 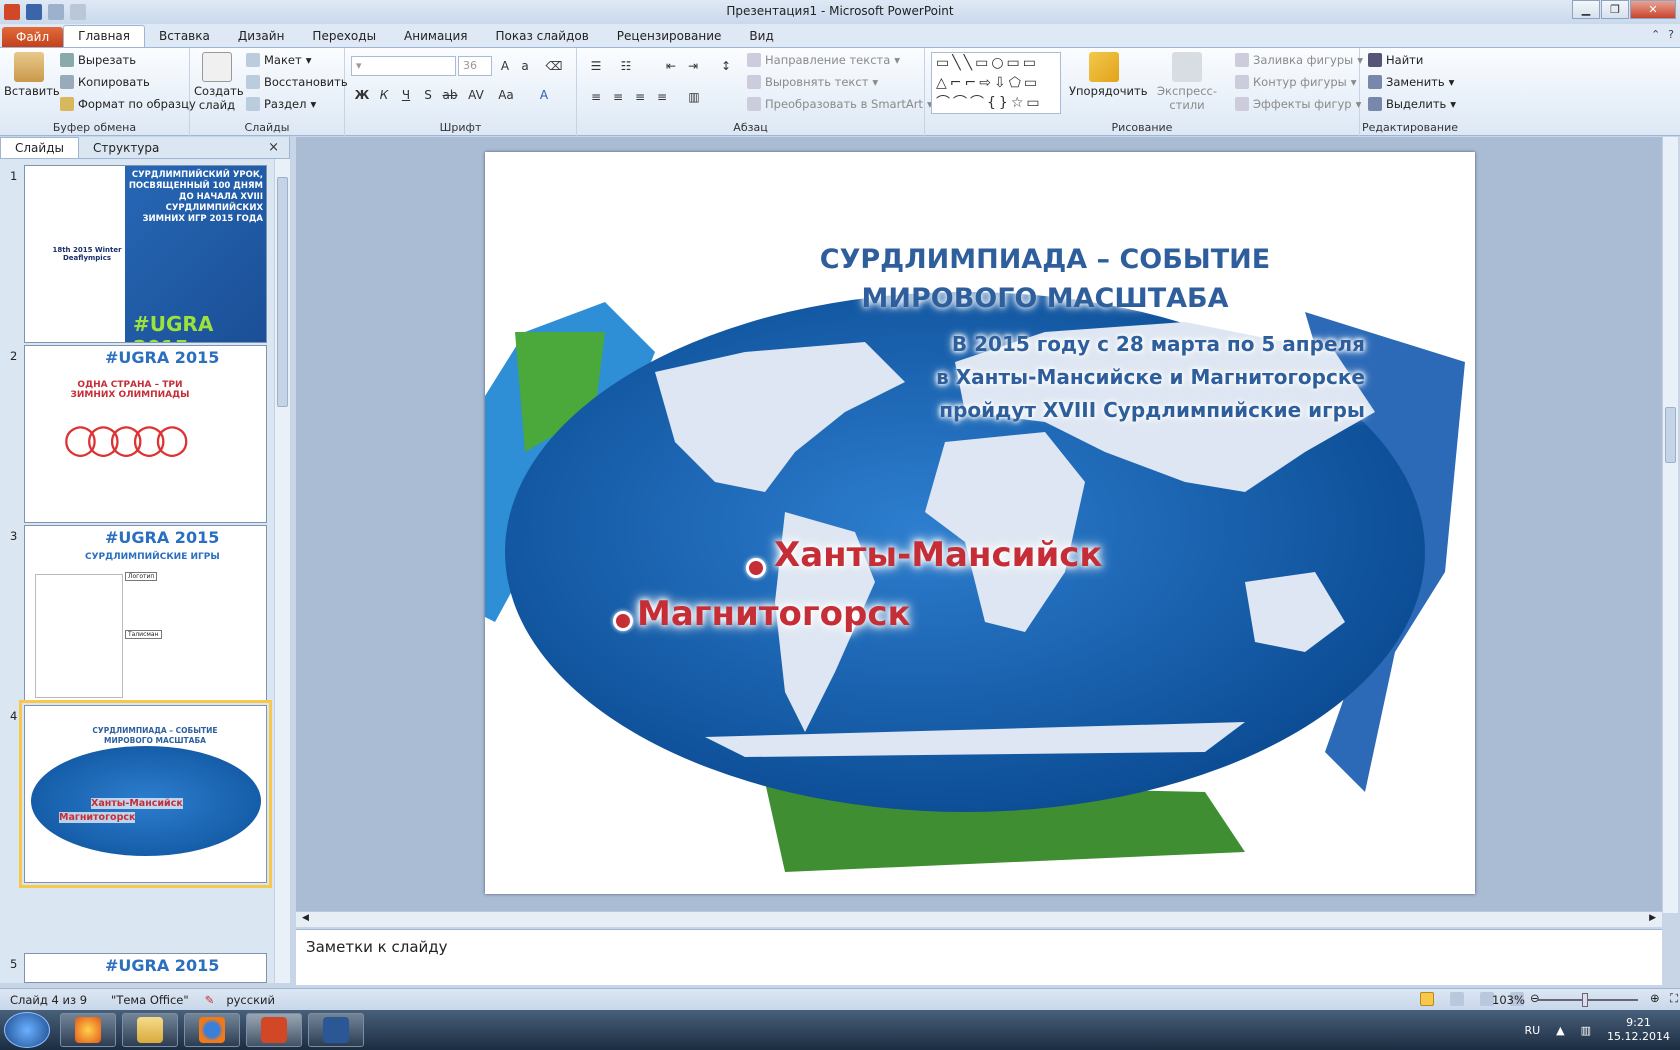 What do you see at coordinates (150, 1000) in the screenshot?
I see `theme-name: "Тема Office"` at bounding box center [150, 1000].